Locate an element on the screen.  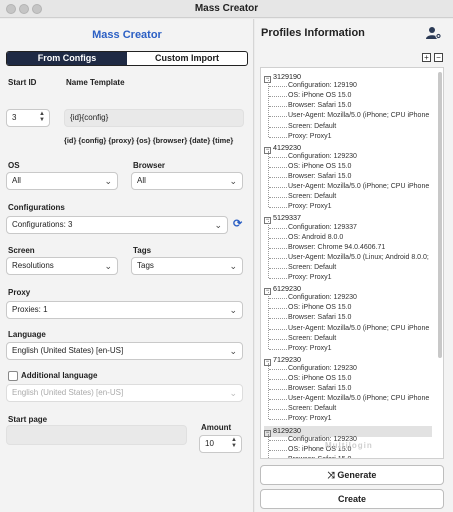
create-button: Create is located at coordinates (352, 499).